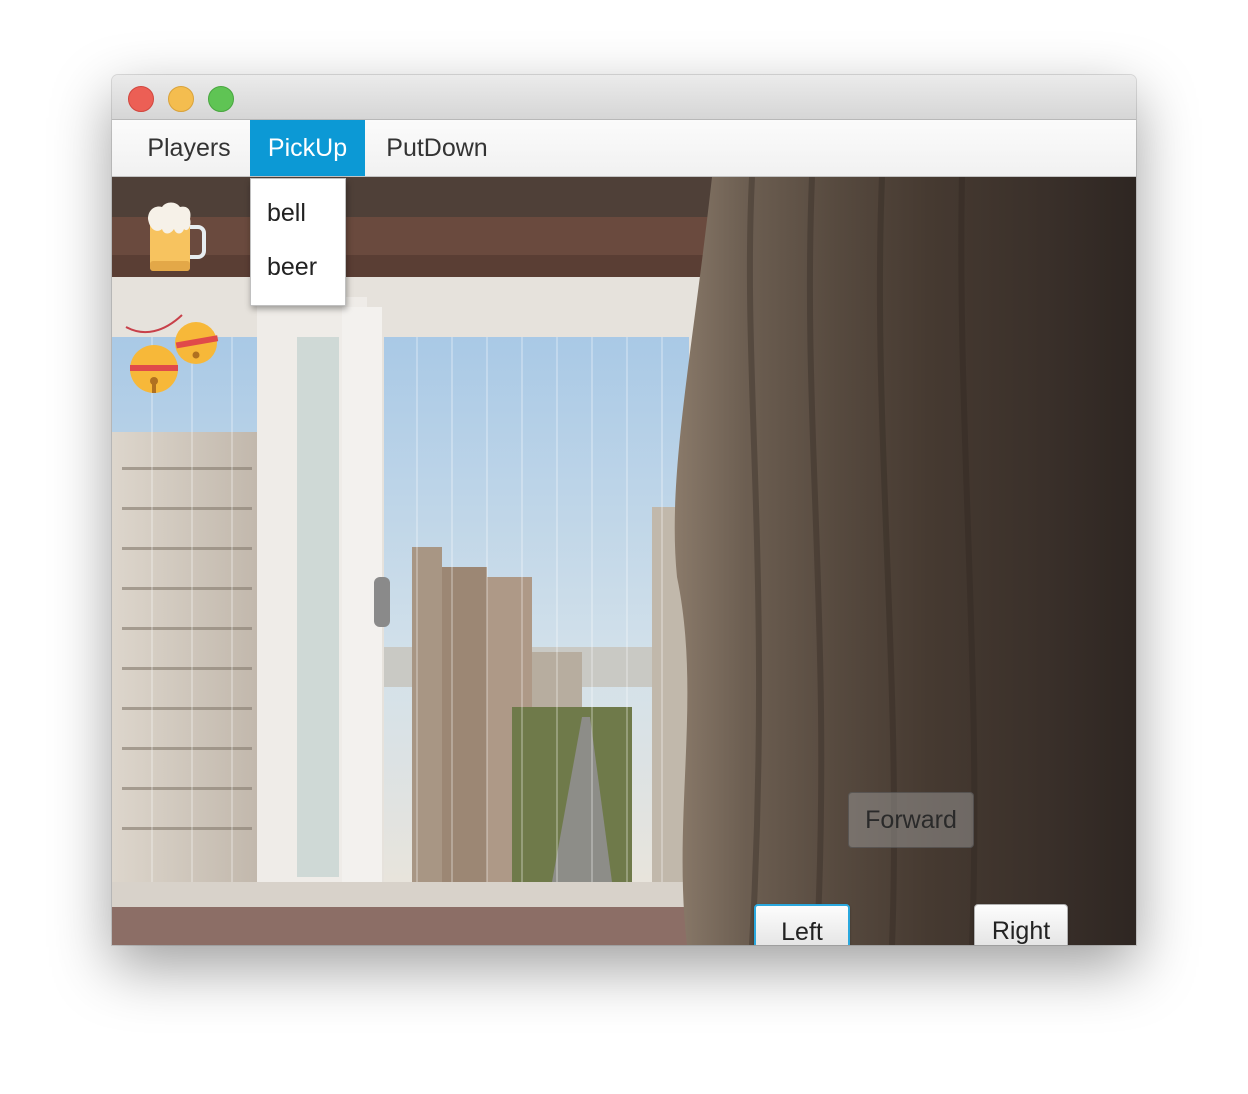  I want to click on pickup-option-bell: bell, so click(286, 213).